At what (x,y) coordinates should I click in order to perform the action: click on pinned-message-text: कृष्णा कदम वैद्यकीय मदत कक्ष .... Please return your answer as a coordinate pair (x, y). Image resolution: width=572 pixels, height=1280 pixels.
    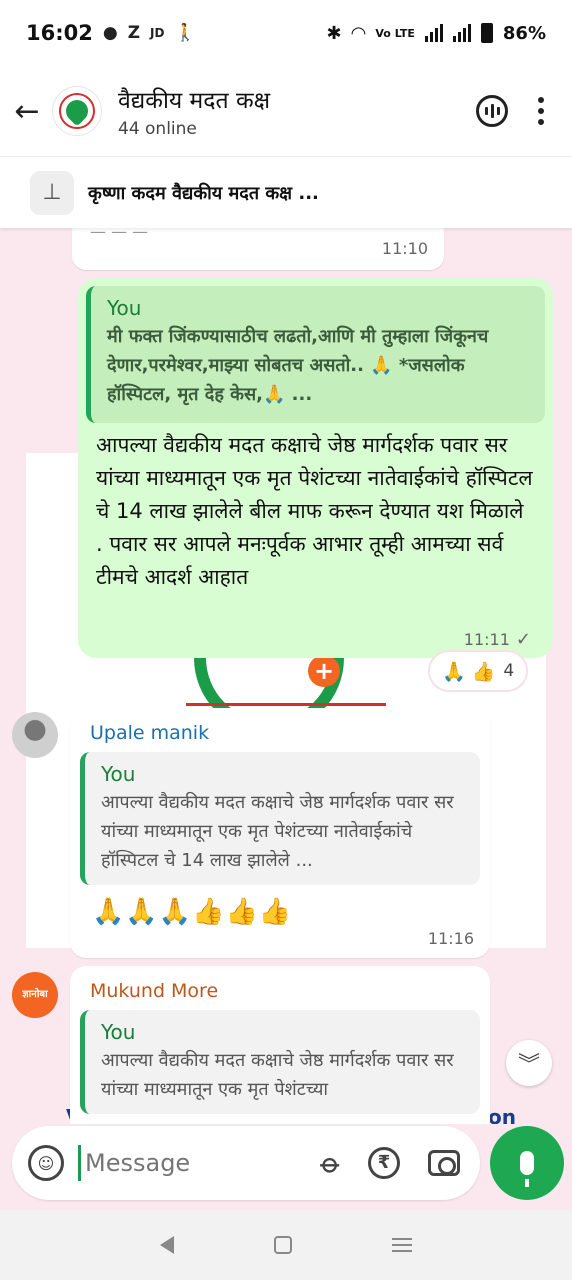
    Looking at the image, I should click on (203, 193).